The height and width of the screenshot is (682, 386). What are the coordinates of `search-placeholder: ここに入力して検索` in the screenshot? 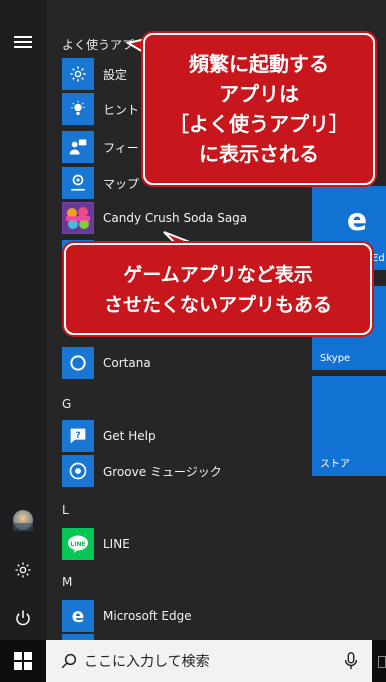 It's located at (147, 662).